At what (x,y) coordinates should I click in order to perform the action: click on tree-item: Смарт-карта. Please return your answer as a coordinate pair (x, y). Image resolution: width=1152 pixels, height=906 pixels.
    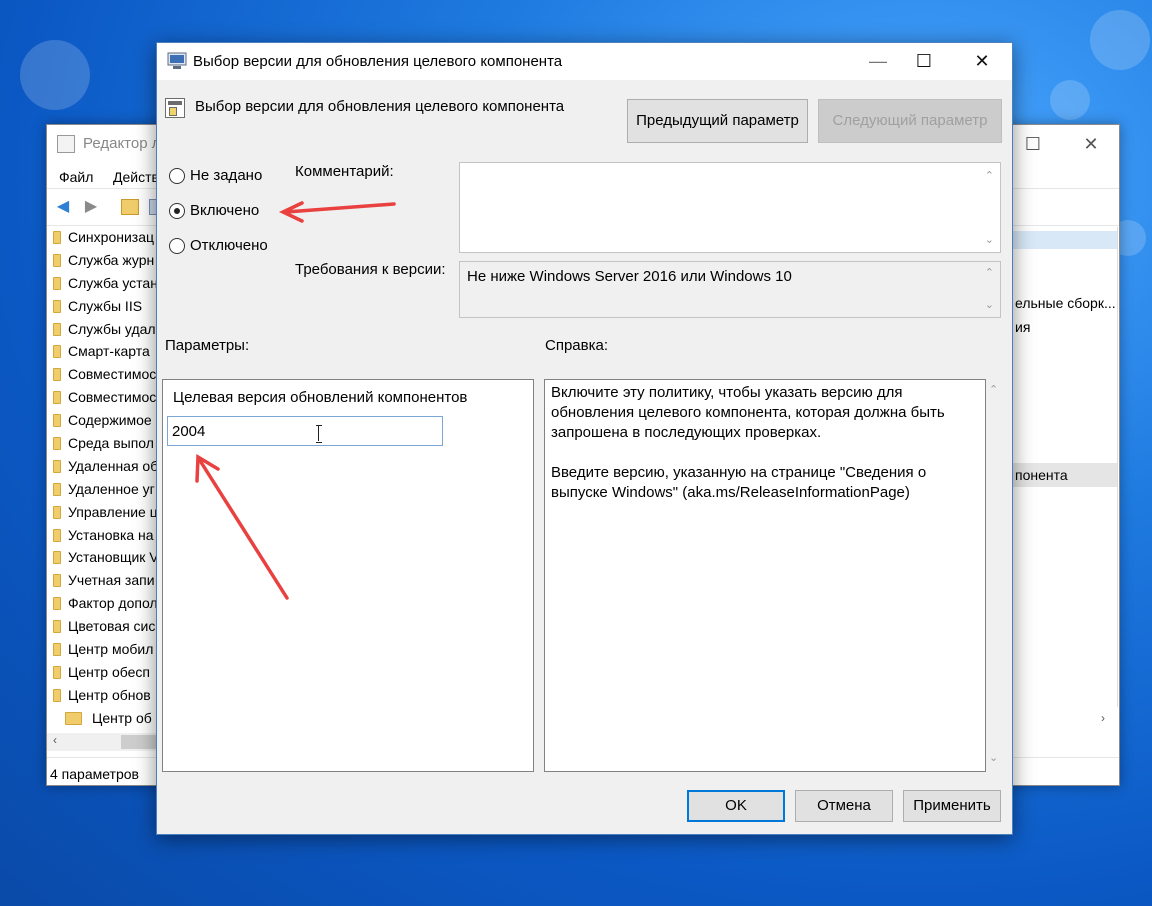
    Looking at the image, I should click on (103, 352).